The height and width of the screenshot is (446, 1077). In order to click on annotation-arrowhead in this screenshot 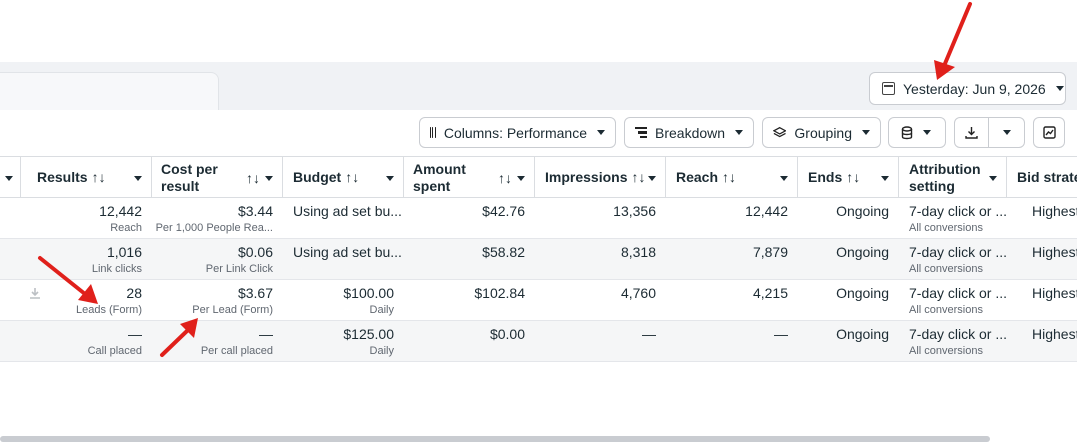, I will do `click(88, 294)`.